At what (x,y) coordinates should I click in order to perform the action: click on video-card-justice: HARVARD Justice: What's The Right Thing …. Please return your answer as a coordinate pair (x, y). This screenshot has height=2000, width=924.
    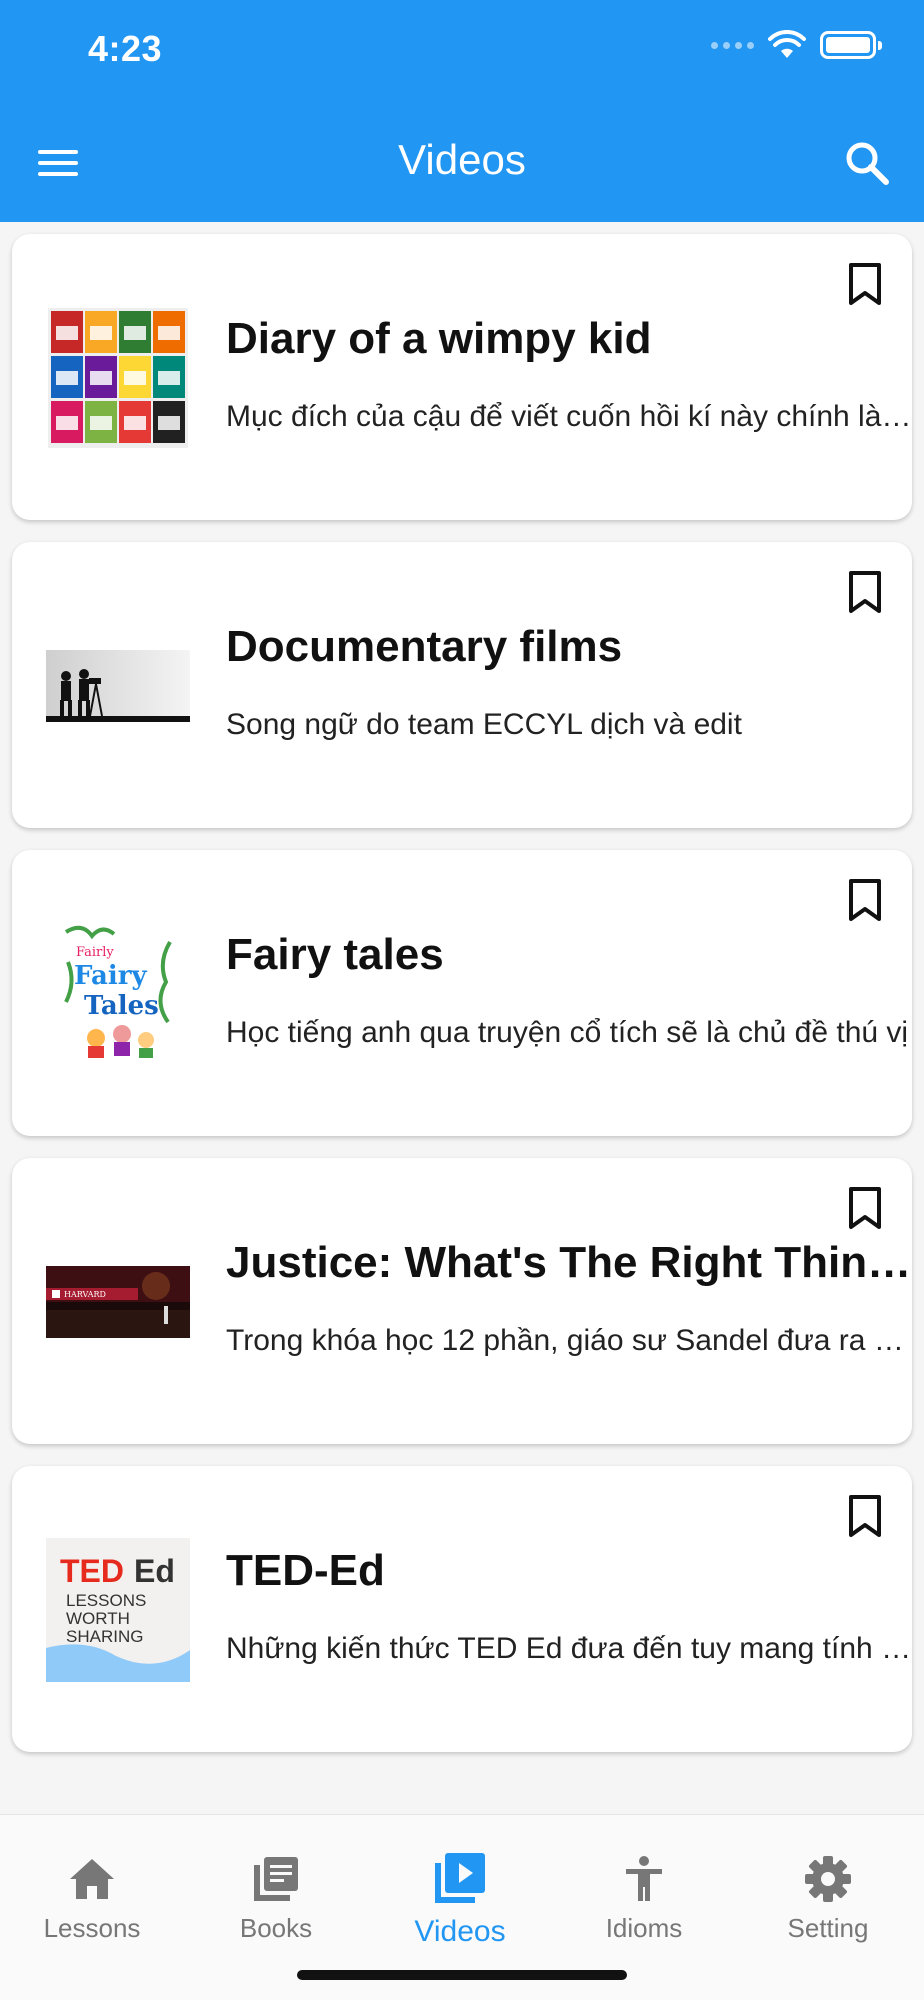
    Looking at the image, I should click on (464, 1301).